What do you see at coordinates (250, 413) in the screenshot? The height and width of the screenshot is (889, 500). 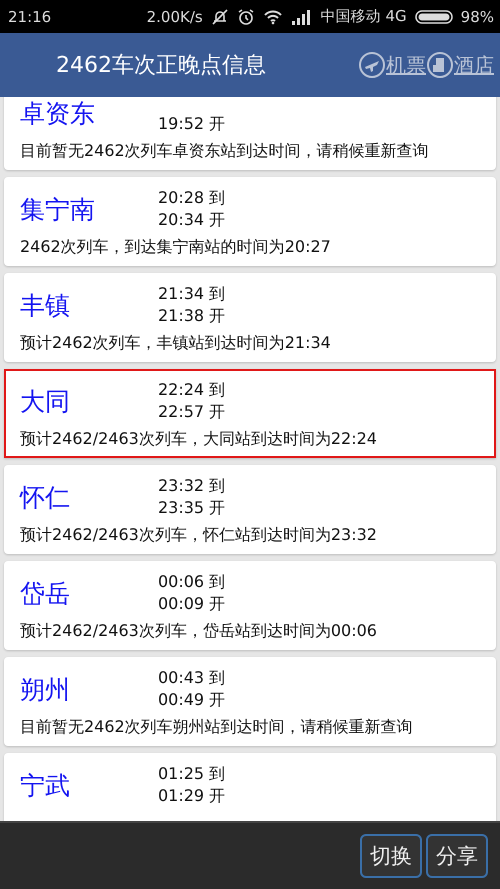 I see `station-card: 大同 22:24 到 22:57 开 预计2462/2463次列车，大同站到达时间为22:24` at bounding box center [250, 413].